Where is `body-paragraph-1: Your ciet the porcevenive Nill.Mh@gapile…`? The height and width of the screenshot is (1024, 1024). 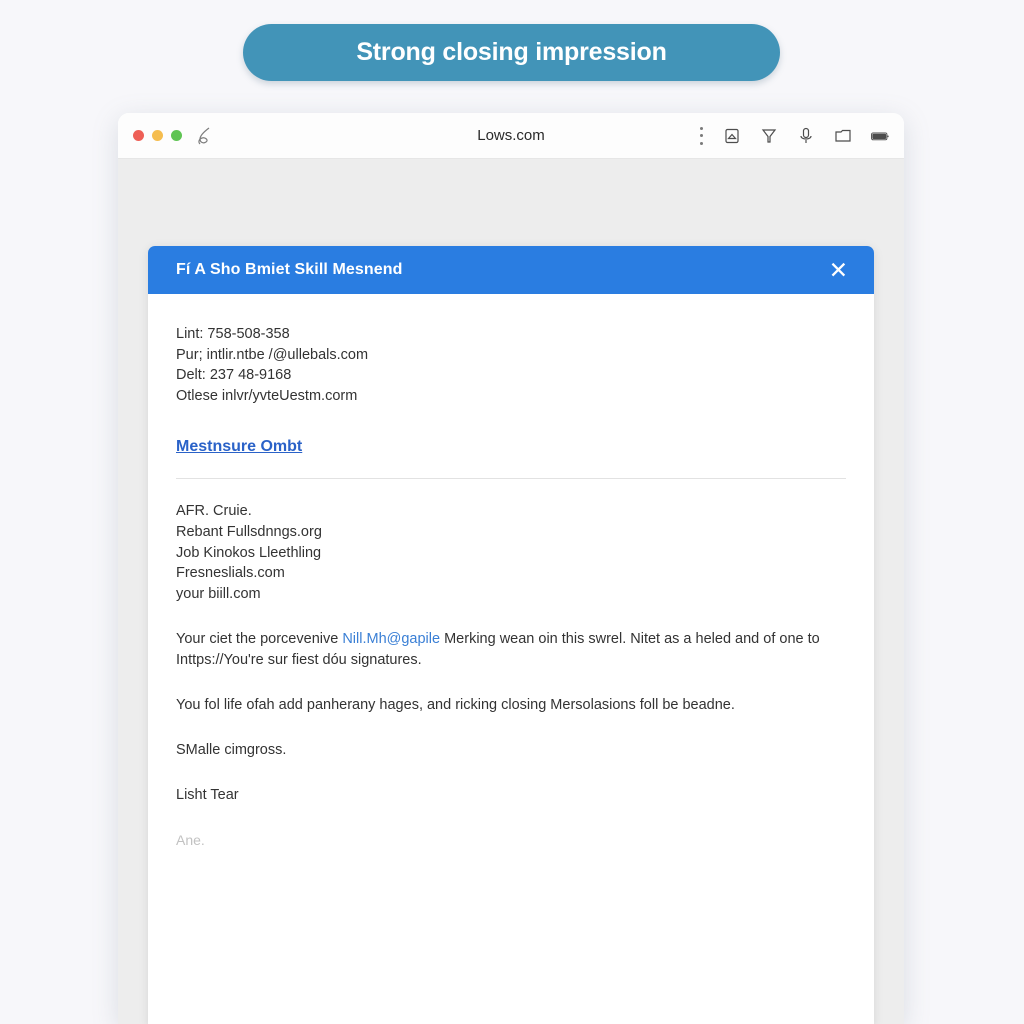
body-paragraph-1: Your ciet the porcevenive Nill.Mh@gapile… is located at coordinates (511, 650).